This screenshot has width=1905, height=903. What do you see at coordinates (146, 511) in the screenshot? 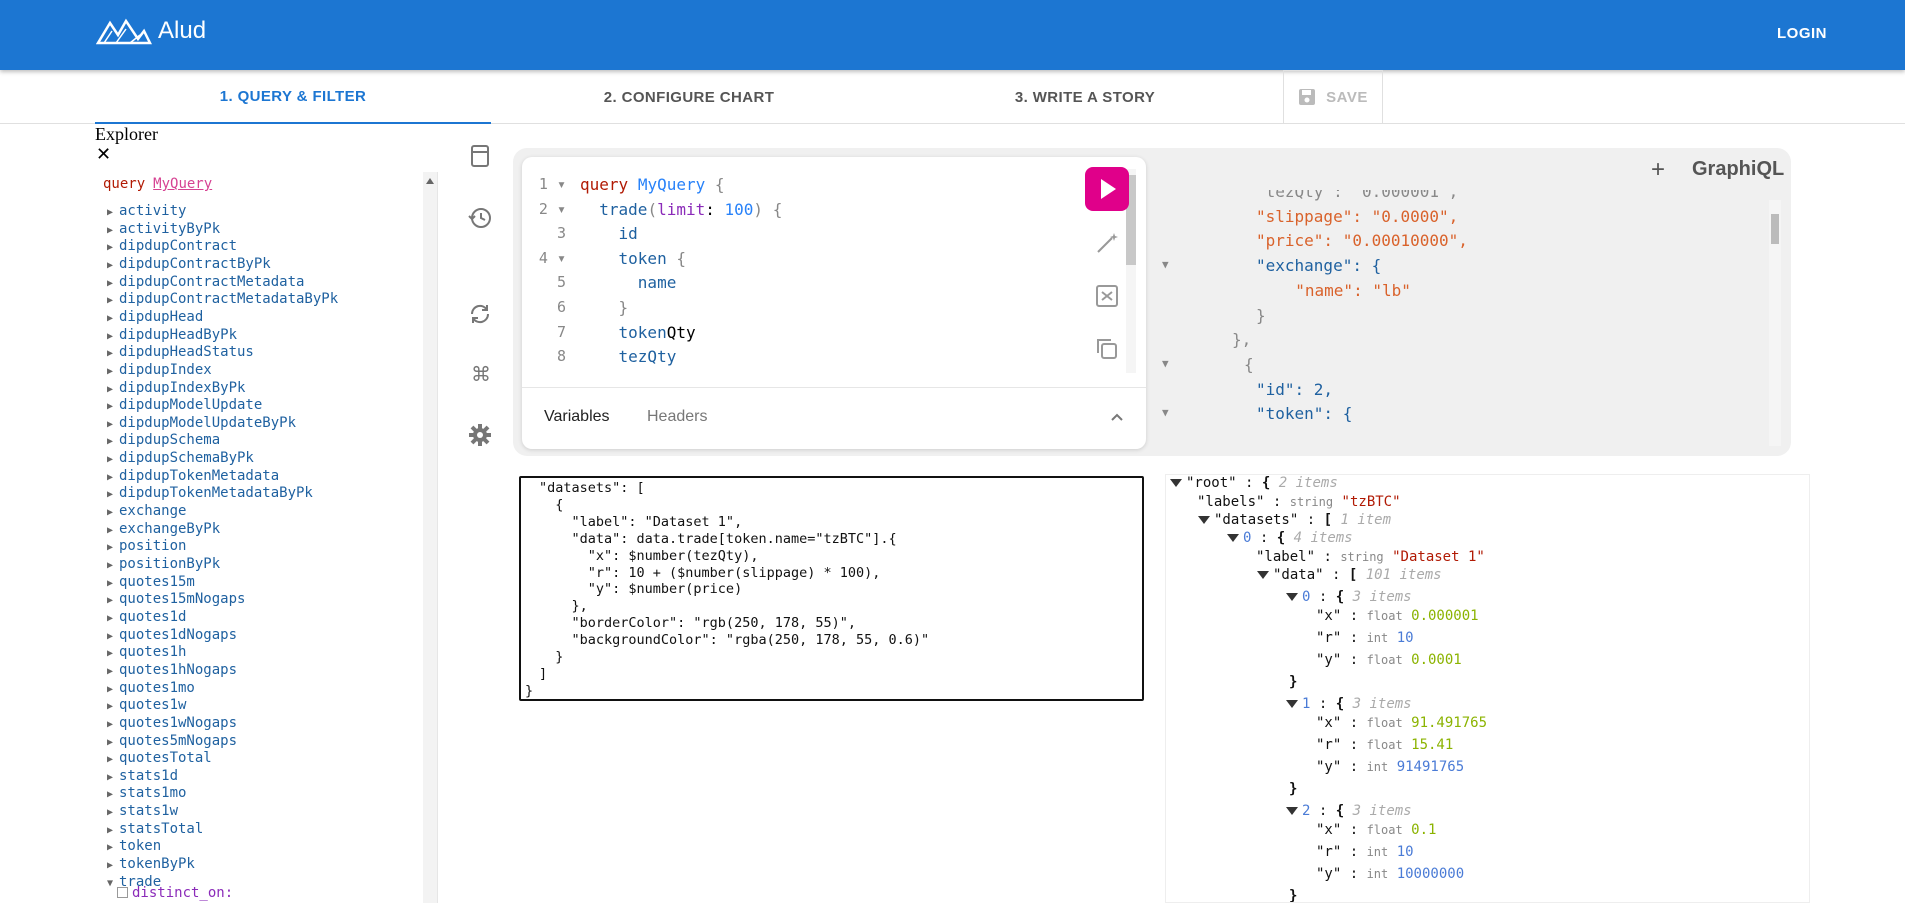
I see `explorer-field-exchange: ▶ exchange` at bounding box center [146, 511].